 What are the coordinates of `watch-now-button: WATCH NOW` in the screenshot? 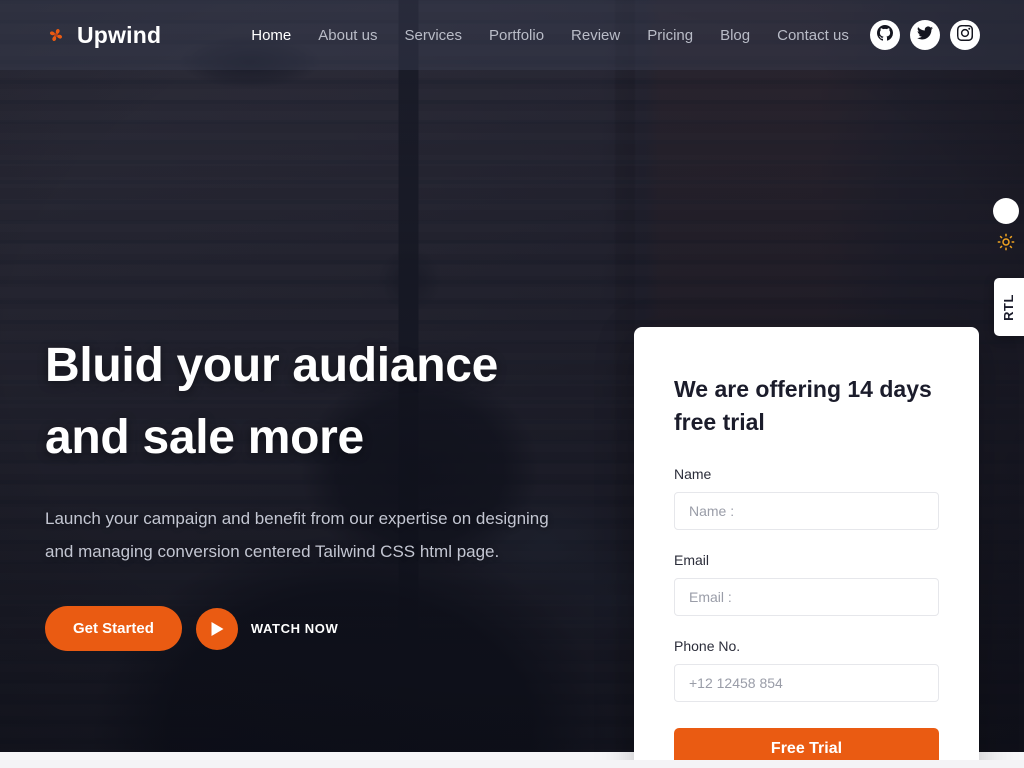 It's located at (267, 628).